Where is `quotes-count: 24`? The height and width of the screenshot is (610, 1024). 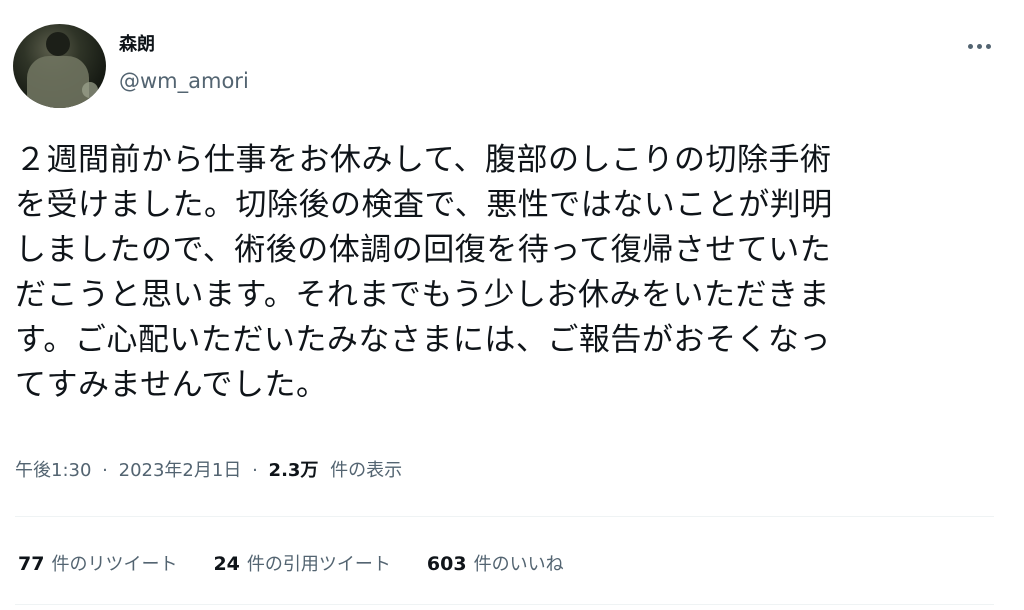
quotes-count: 24 is located at coordinates (226, 564).